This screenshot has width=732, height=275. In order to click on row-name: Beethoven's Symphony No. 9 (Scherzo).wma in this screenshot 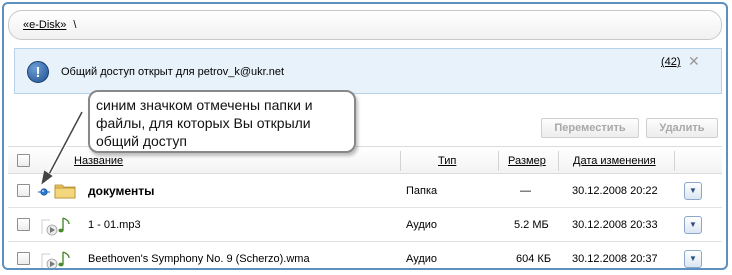, I will do `click(199, 259)`.